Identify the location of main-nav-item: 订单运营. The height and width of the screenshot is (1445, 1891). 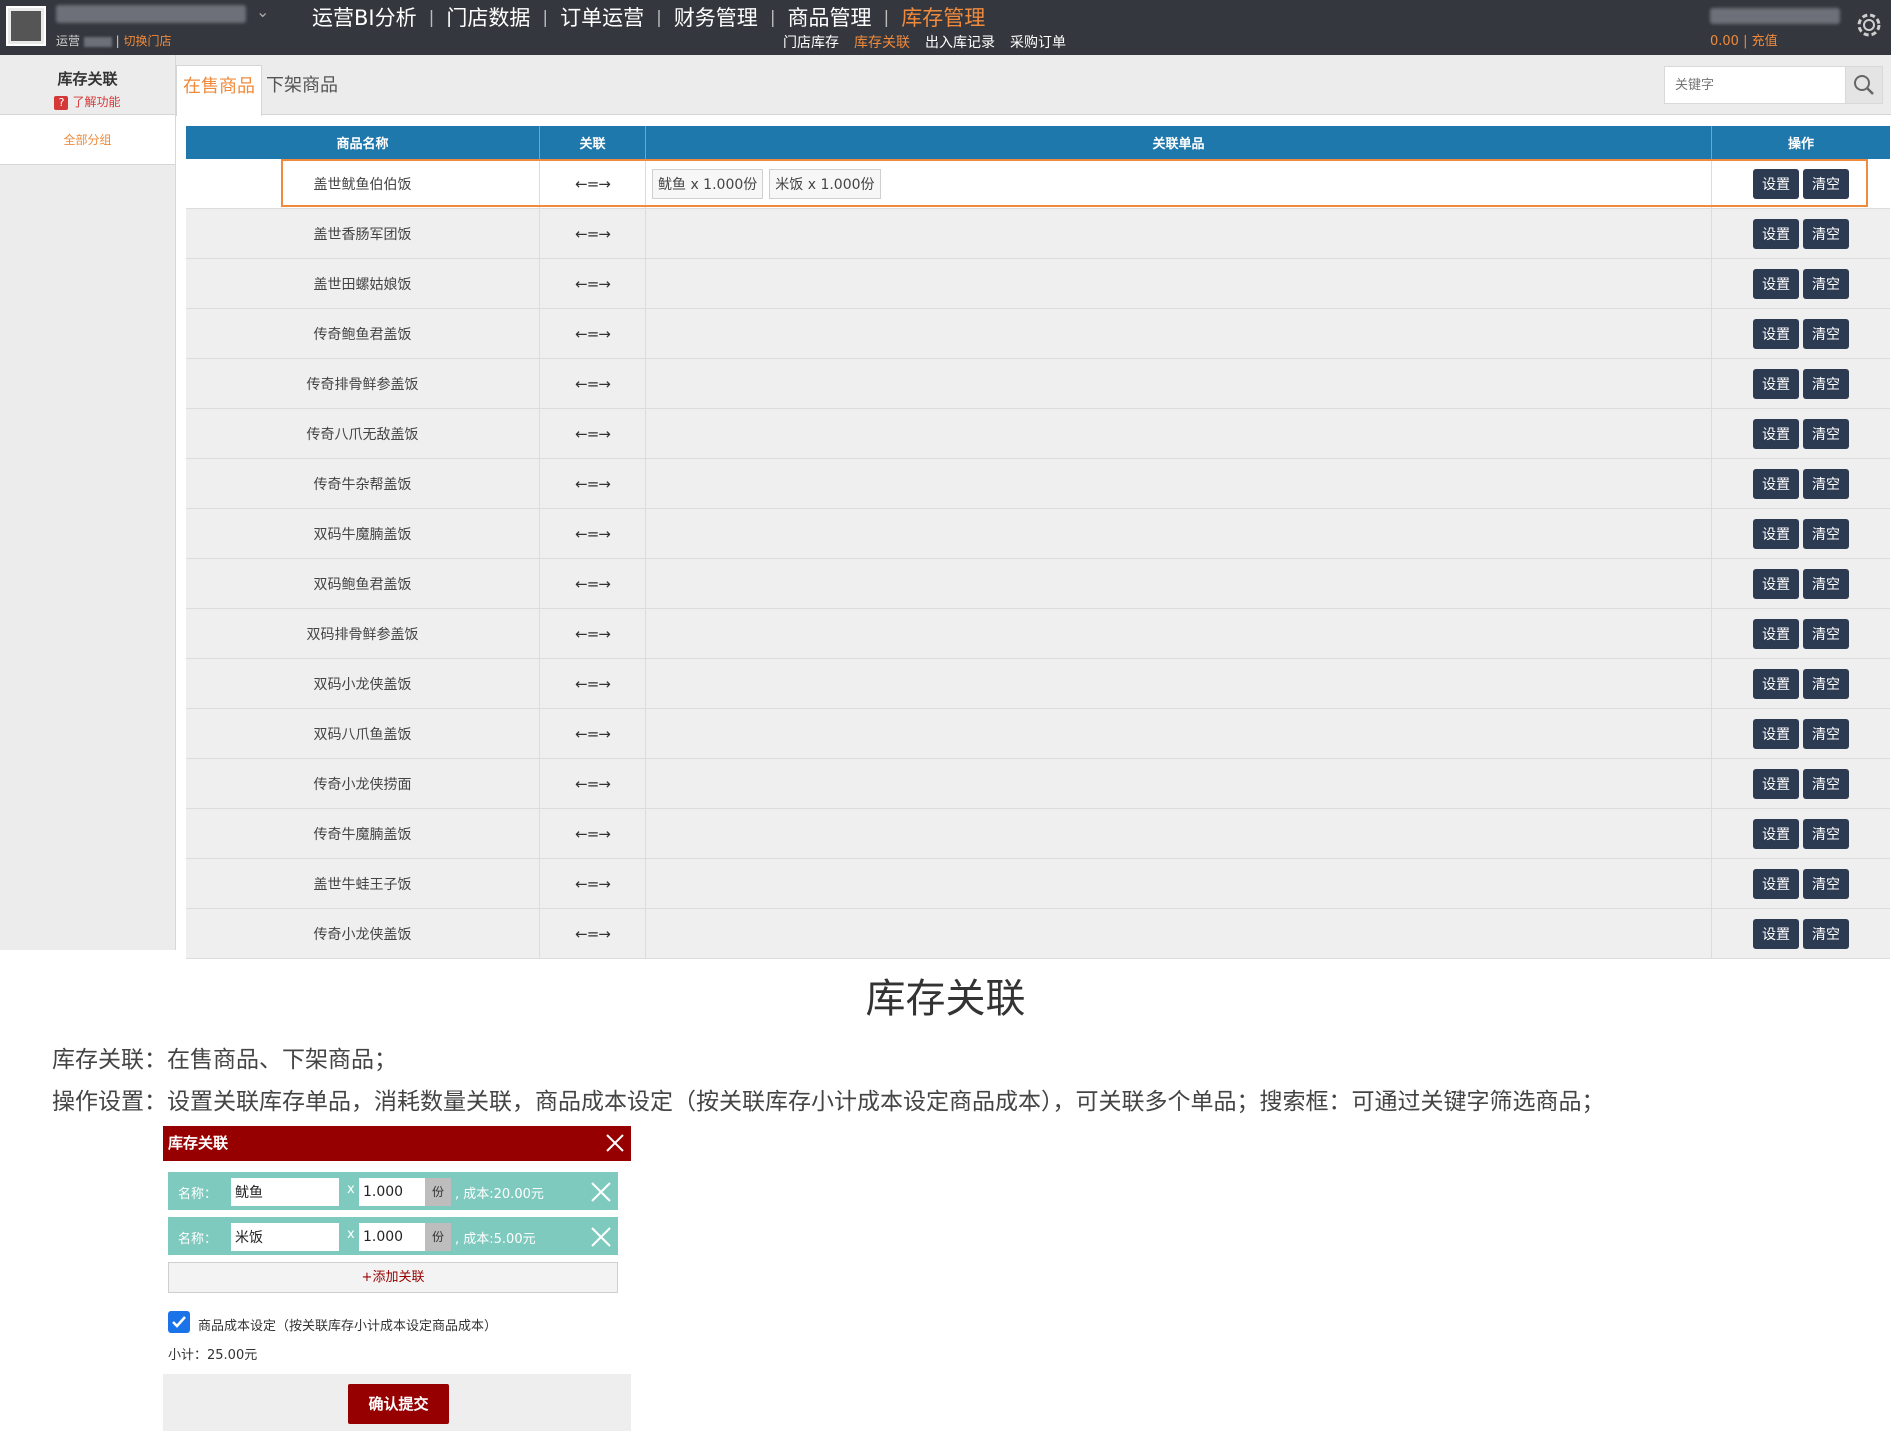
(602, 17).